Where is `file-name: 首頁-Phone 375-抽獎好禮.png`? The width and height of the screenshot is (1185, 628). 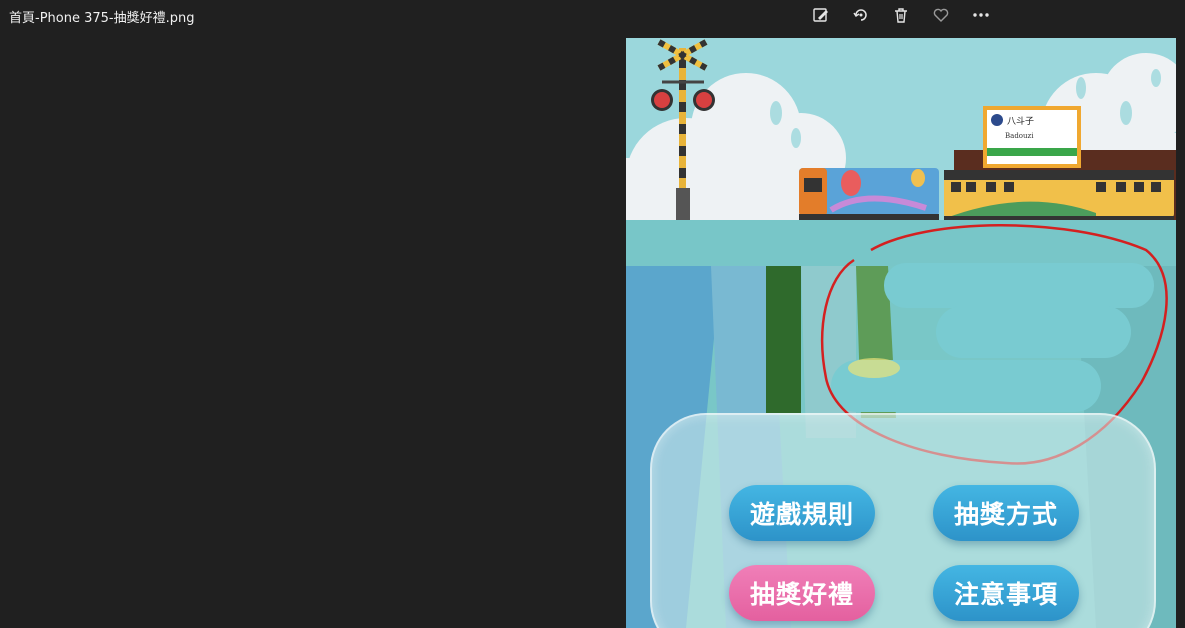
file-name: 首頁-Phone 375-抽獎好禮.png is located at coordinates (102, 18).